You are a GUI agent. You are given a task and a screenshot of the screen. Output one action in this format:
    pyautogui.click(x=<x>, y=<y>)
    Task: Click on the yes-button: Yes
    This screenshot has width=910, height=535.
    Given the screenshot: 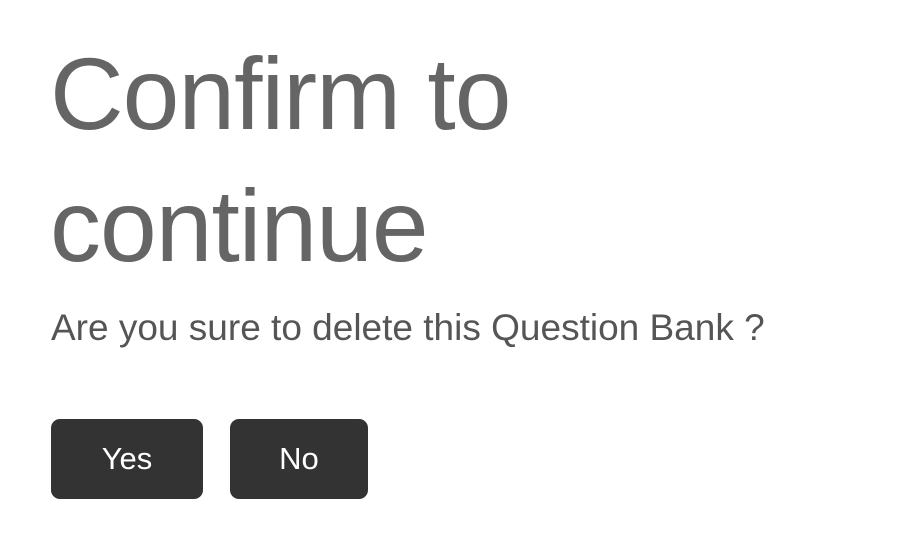 What is the action you would take?
    pyautogui.click(x=127, y=459)
    